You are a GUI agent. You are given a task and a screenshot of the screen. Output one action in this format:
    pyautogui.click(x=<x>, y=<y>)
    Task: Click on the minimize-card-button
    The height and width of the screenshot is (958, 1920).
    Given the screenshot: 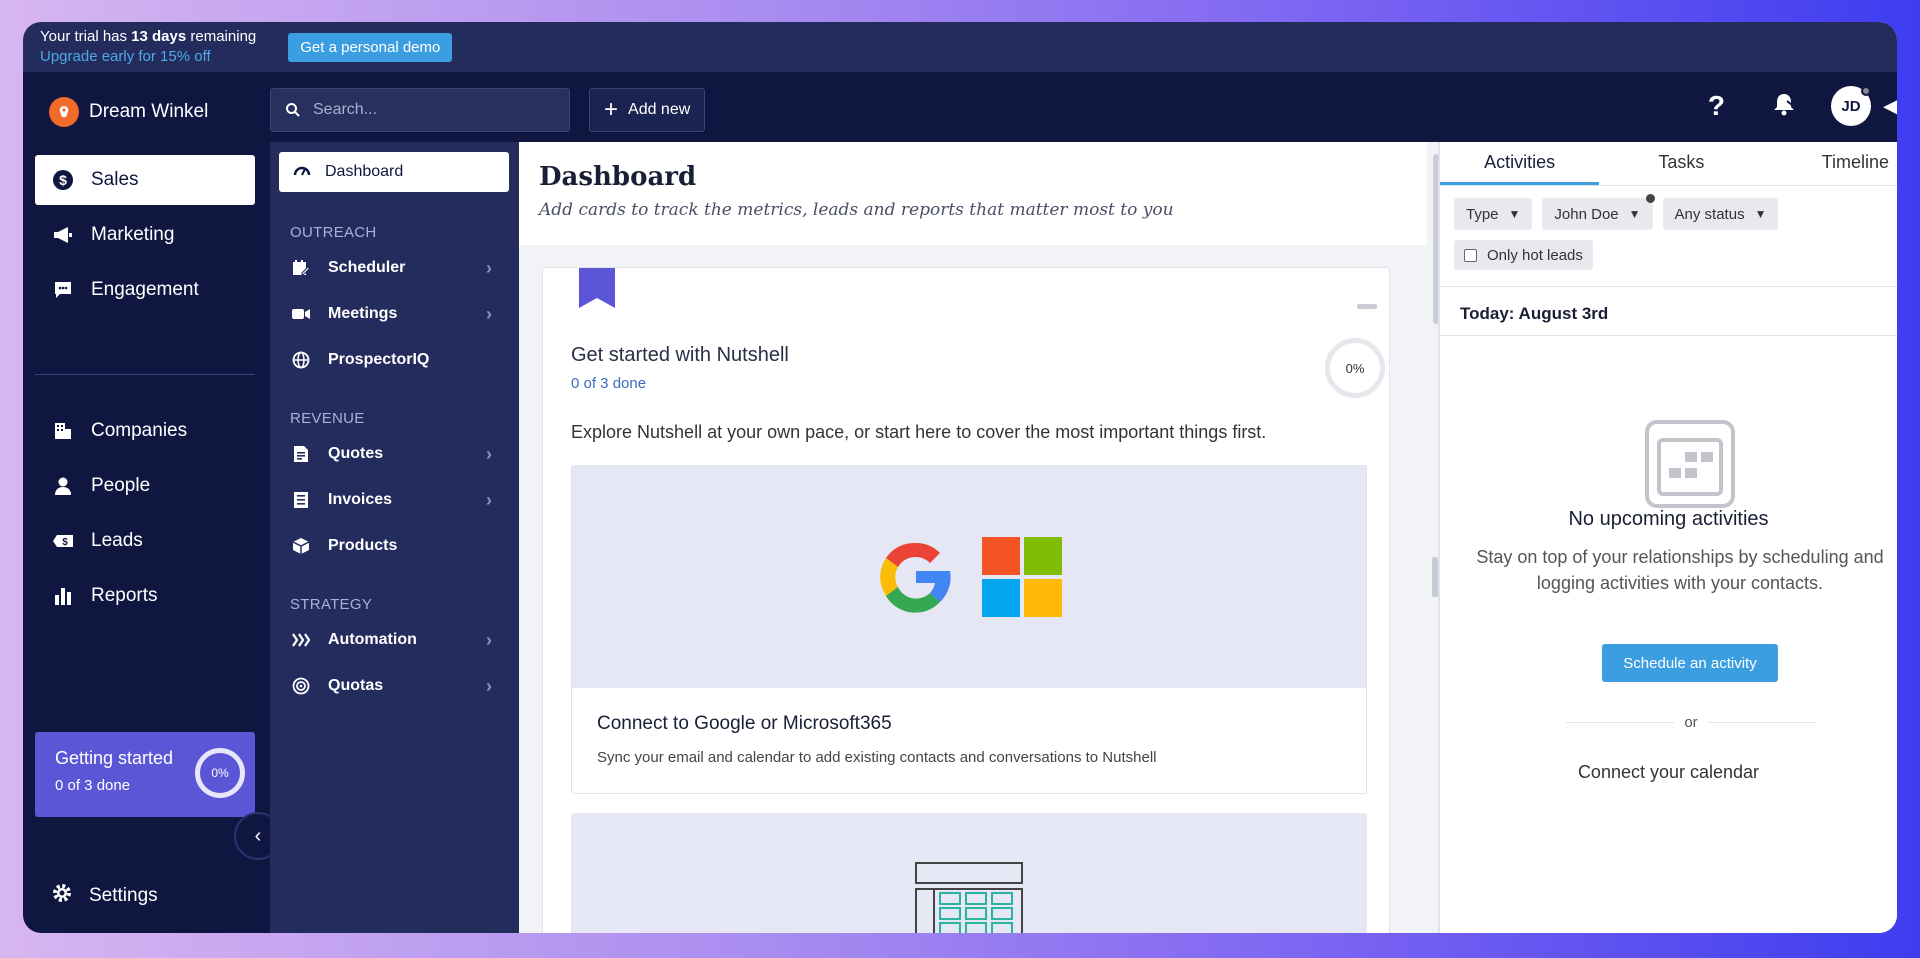 What is the action you would take?
    pyautogui.click(x=1367, y=306)
    